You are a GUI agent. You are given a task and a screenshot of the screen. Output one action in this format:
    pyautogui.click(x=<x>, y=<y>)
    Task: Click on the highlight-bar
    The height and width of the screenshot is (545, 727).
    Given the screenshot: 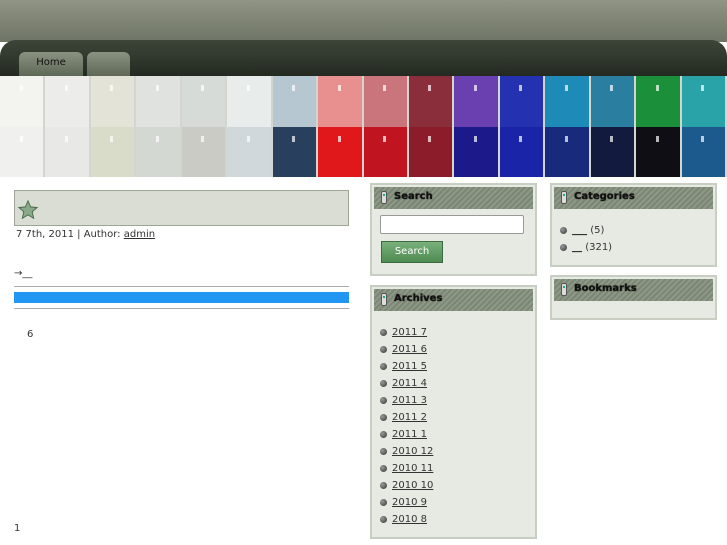 What is the action you would take?
    pyautogui.click(x=181, y=297)
    